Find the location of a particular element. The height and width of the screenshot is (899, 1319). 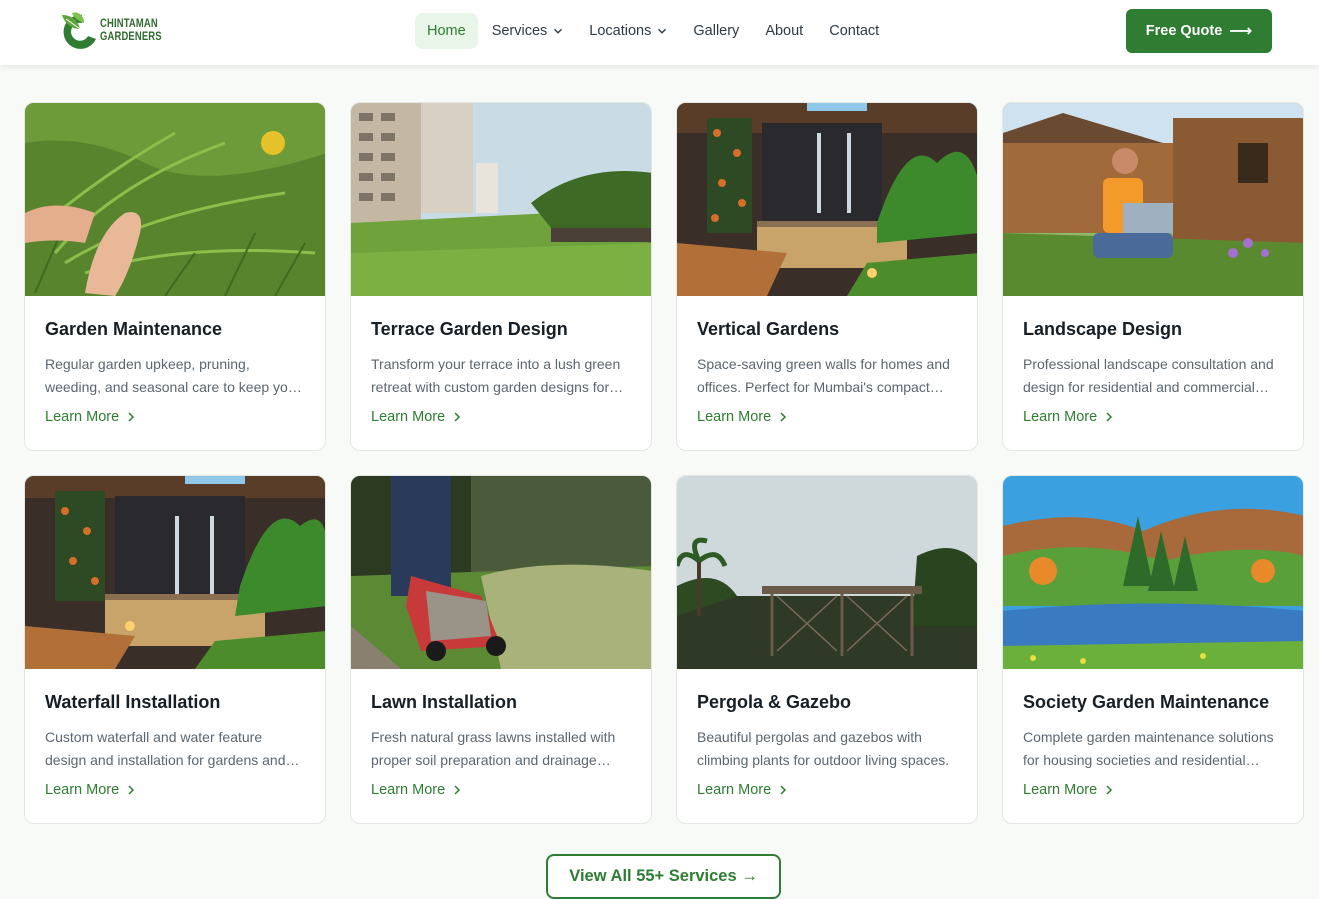

card-title: Pergola & Gazebo is located at coordinates (774, 702).